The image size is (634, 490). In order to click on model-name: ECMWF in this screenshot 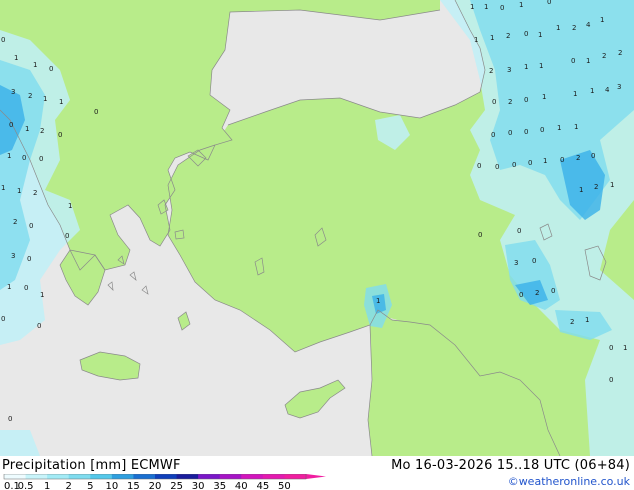, I will do `click(155, 465)`.